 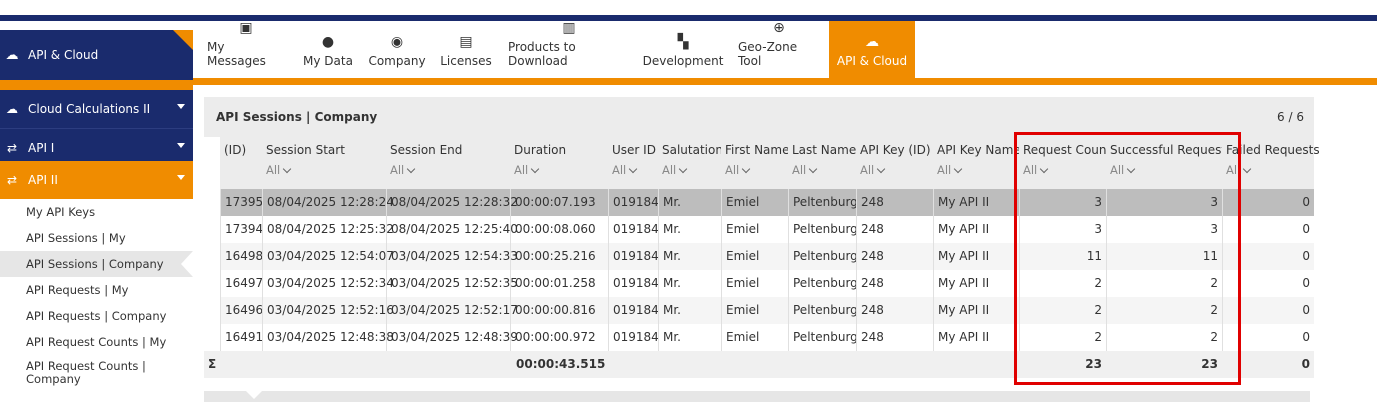 I want to click on tab-licenses: ▤ Licenses, so click(x=466, y=49).